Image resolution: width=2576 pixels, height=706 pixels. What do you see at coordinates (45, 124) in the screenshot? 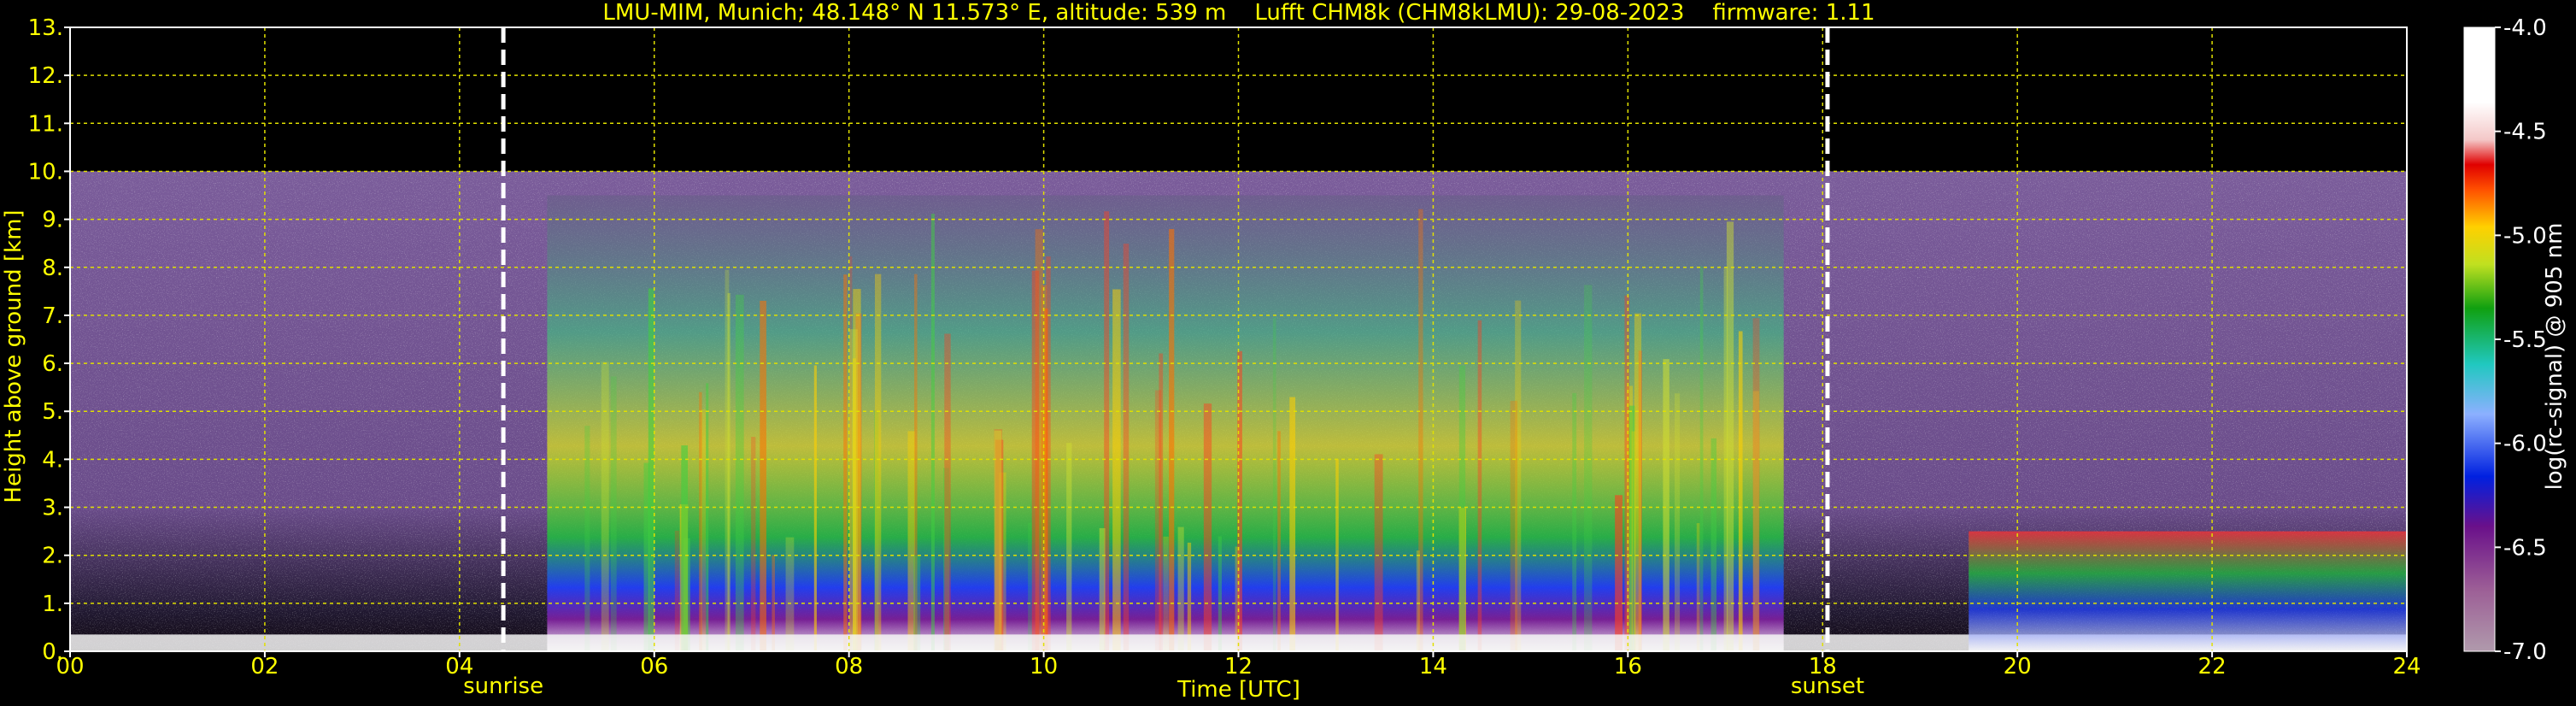
I see `y-tick-label: 11.` at bounding box center [45, 124].